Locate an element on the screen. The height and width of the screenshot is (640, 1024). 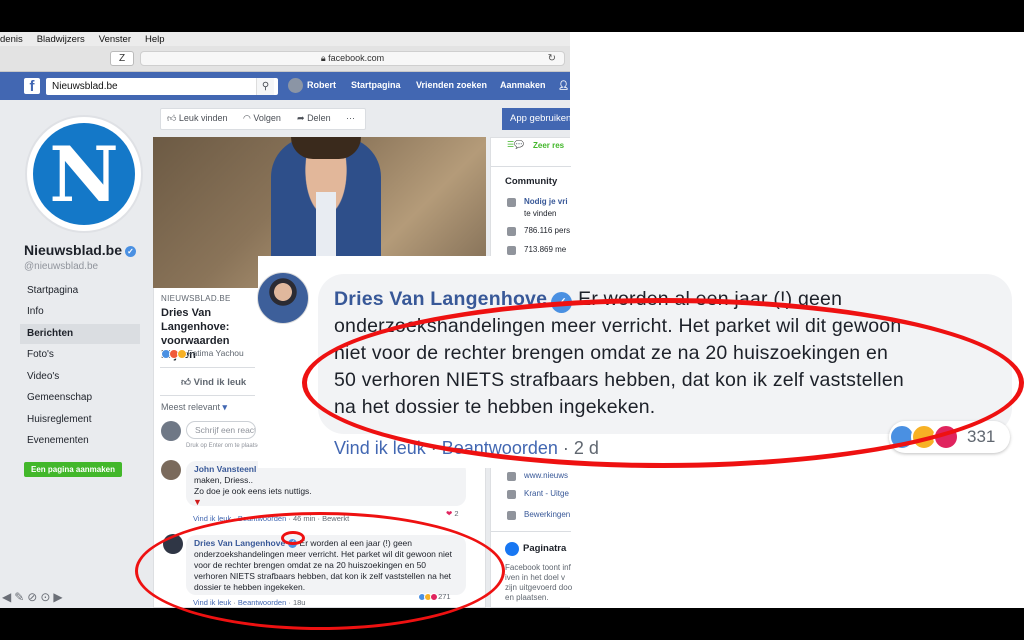
menu-item: Help is located at coordinates (155, 39).